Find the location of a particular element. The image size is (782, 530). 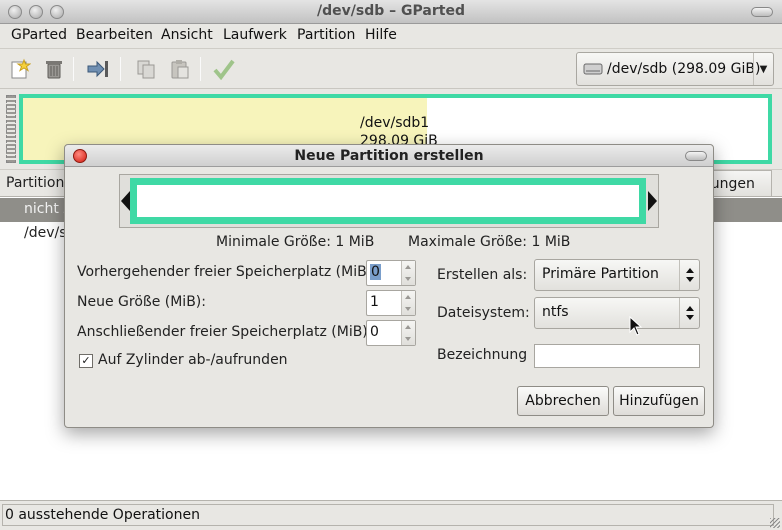

chevron-down-icon: ▼ is located at coordinates (763, 69).